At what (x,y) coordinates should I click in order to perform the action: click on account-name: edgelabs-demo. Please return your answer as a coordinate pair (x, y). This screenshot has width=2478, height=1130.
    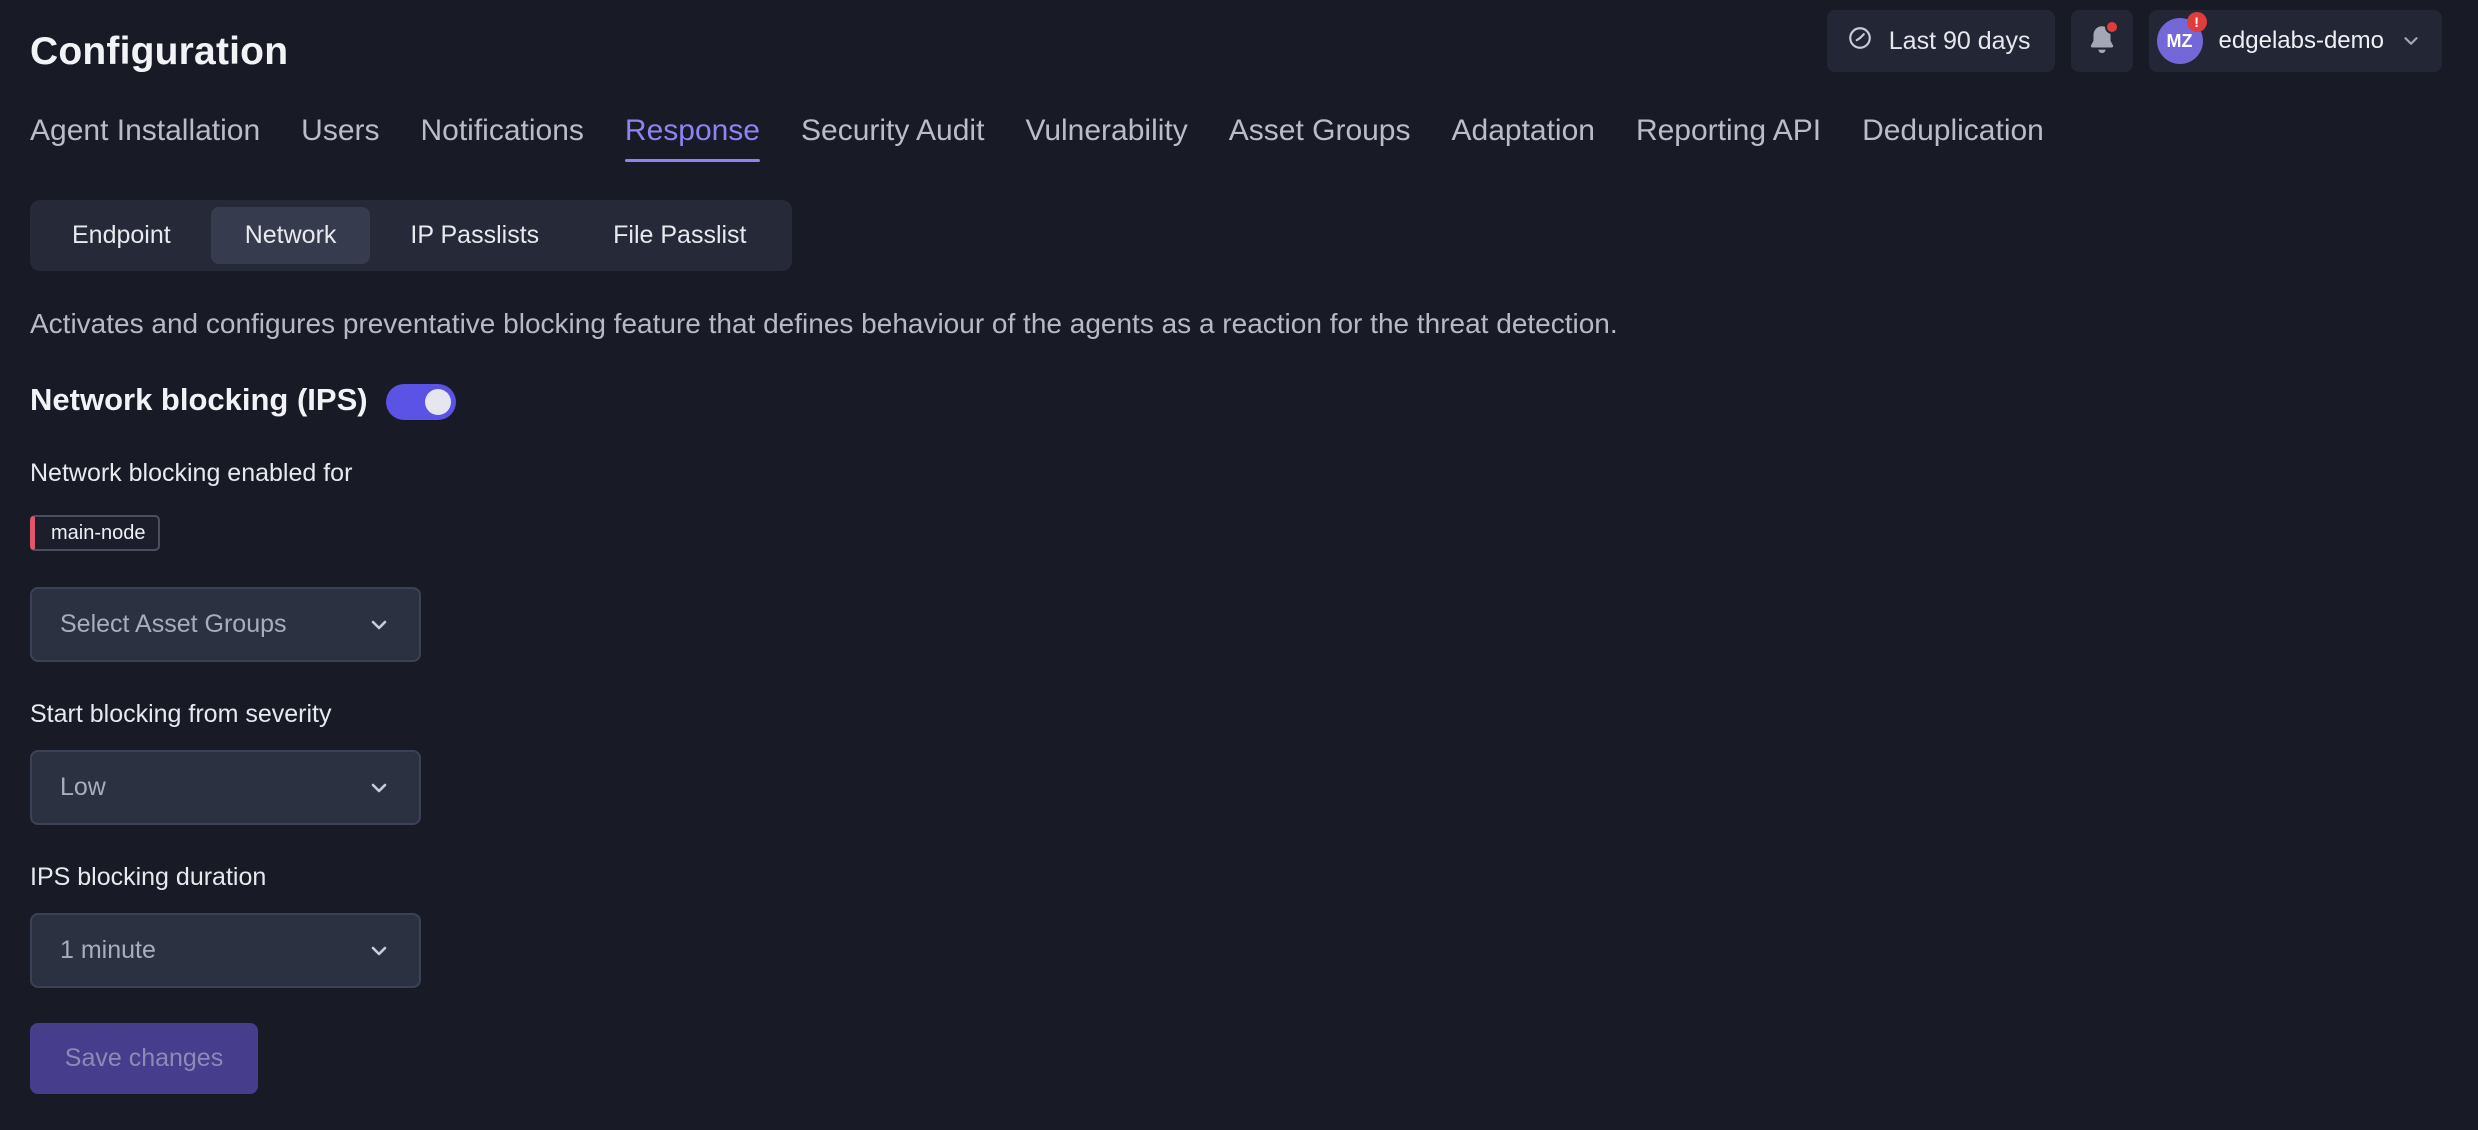
    Looking at the image, I should click on (2301, 40).